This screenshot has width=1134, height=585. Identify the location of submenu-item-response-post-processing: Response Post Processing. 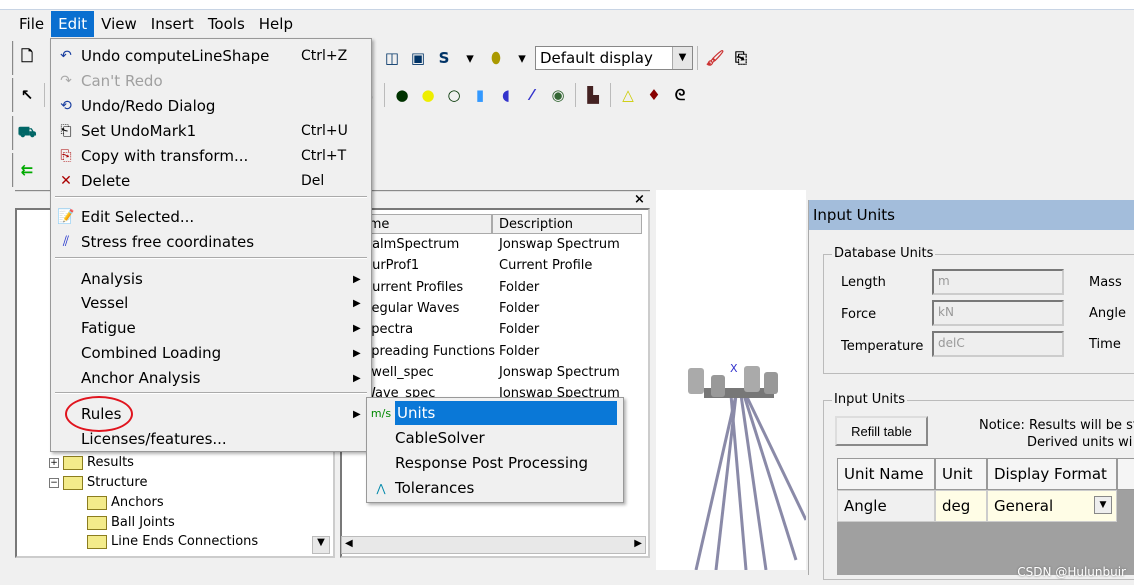
(495, 463).